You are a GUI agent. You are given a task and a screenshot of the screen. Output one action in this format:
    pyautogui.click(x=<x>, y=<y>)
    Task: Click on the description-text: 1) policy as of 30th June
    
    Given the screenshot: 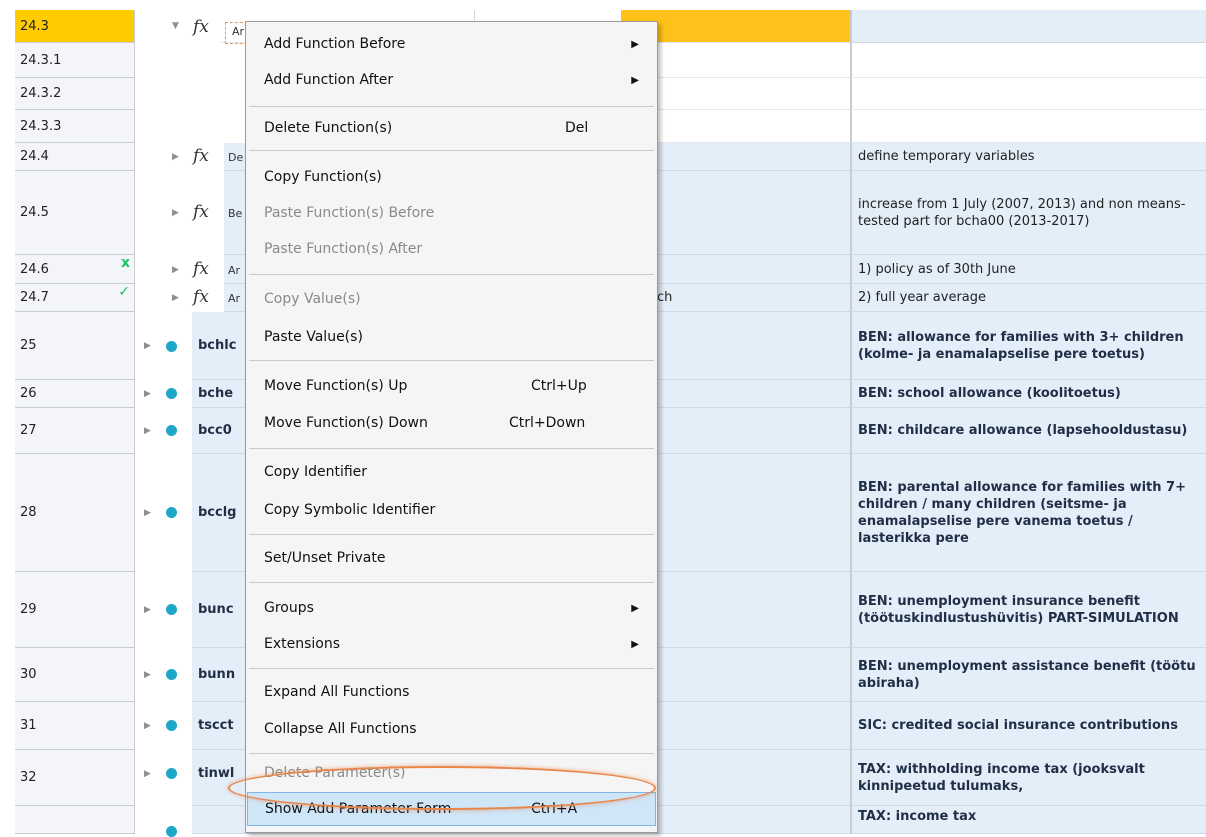 What is the action you would take?
    pyautogui.click(x=937, y=269)
    